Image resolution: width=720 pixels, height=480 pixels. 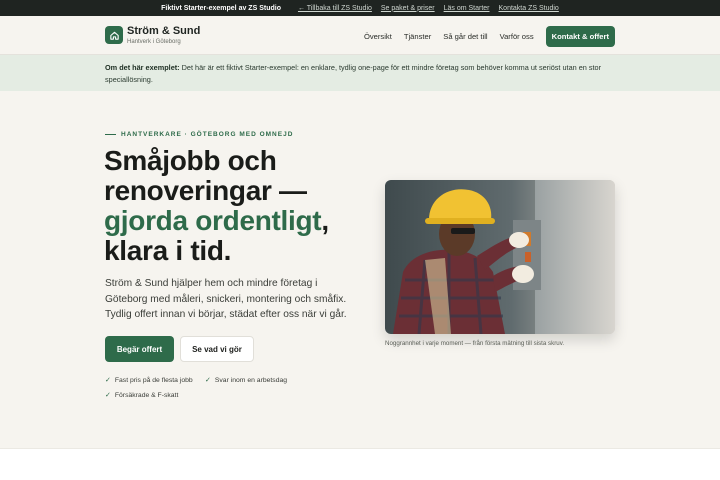 I want to click on headline-line-2: renoveringar —, so click(x=205, y=190).